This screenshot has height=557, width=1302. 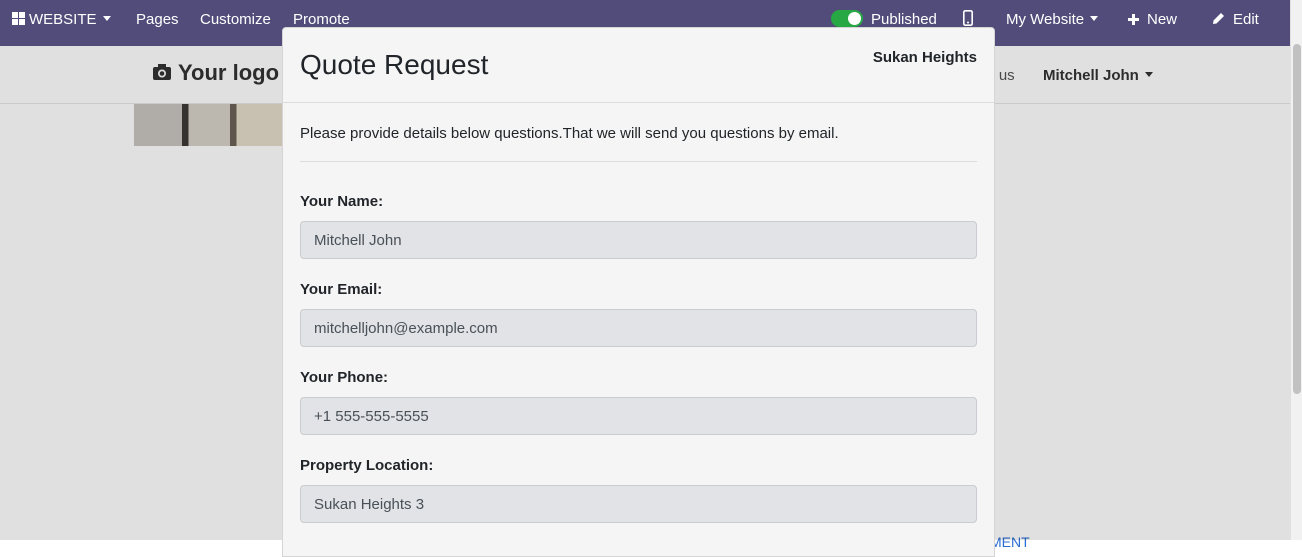 What do you see at coordinates (638, 416) in the screenshot?
I see `phone-field` at bounding box center [638, 416].